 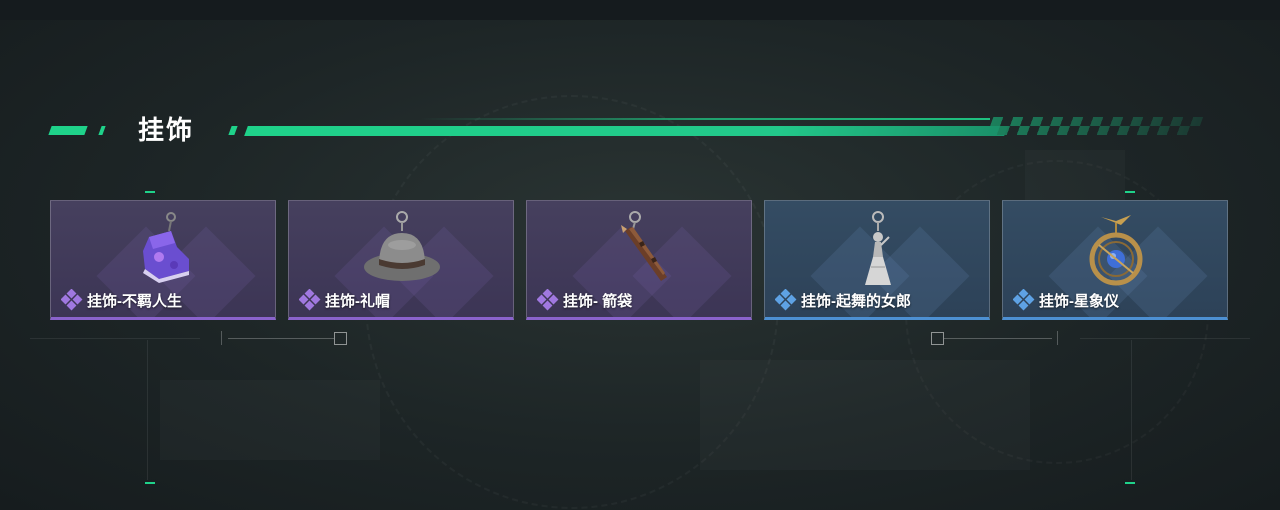 I want to click on item-name: 挂饰- 箭袋, so click(x=598, y=301).